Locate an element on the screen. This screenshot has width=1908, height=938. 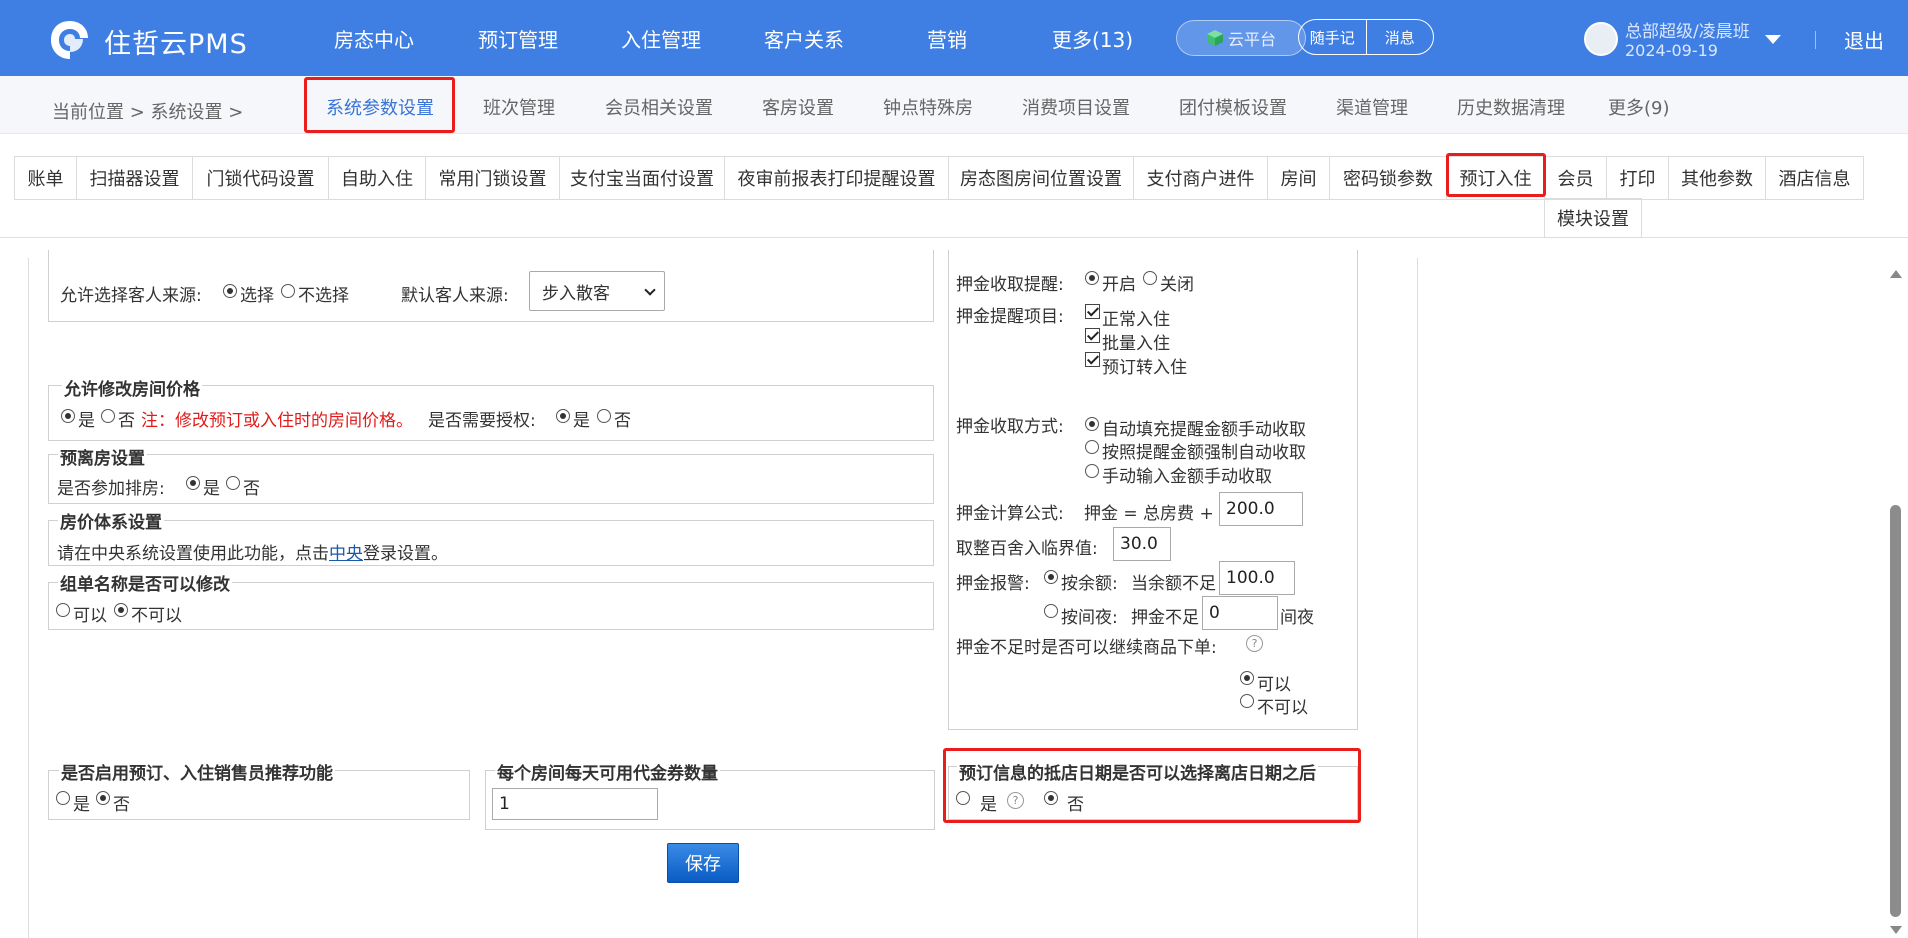
subtab-self-checkin: 自助入住 is located at coordinates (376, 178).